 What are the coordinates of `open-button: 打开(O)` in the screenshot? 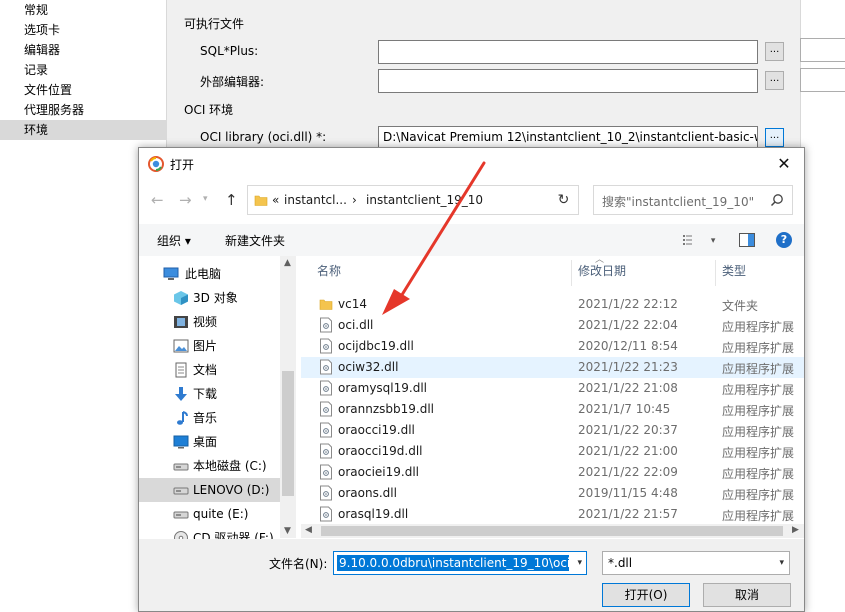 It's located at (646, 595).